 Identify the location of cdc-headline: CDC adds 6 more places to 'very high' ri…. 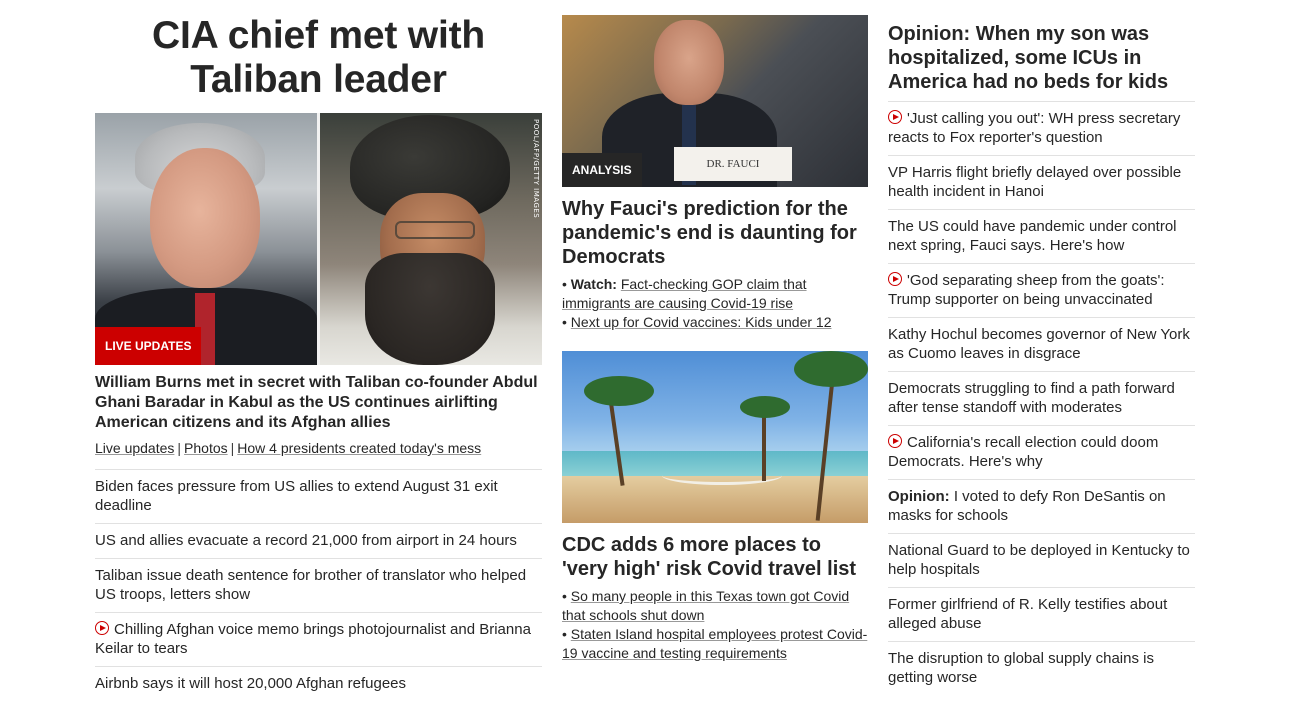
(715, 557).